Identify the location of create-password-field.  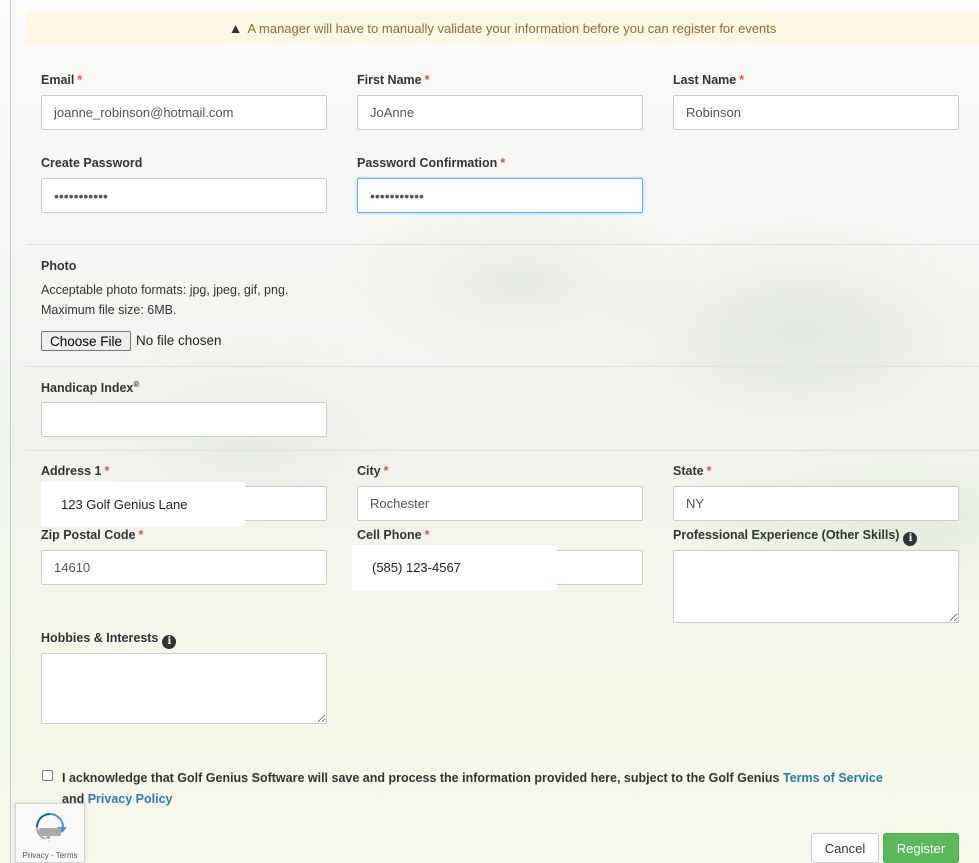
(184, 195).